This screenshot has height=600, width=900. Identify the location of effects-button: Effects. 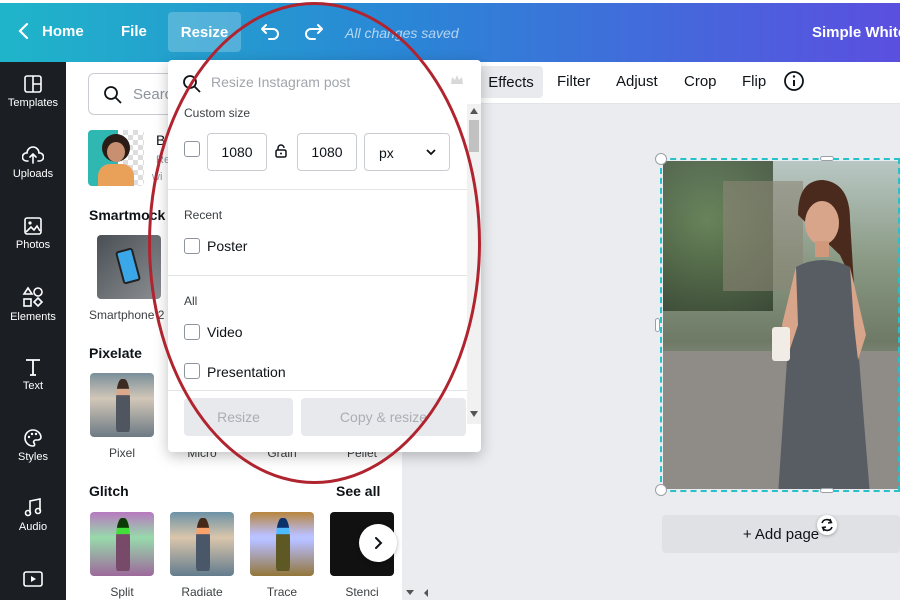
(511, 82).